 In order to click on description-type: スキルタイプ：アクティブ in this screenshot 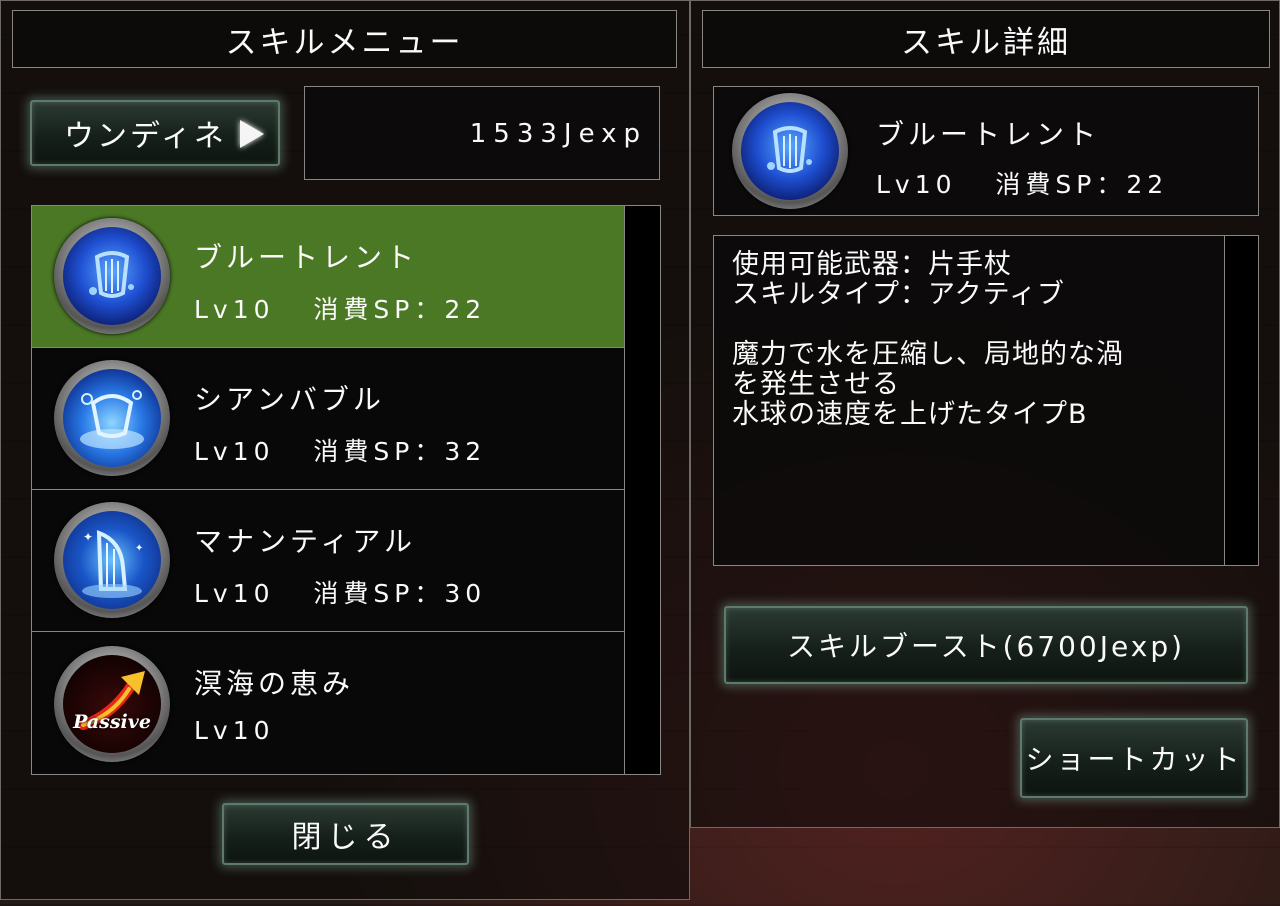, I will do `click(899, 294)`.